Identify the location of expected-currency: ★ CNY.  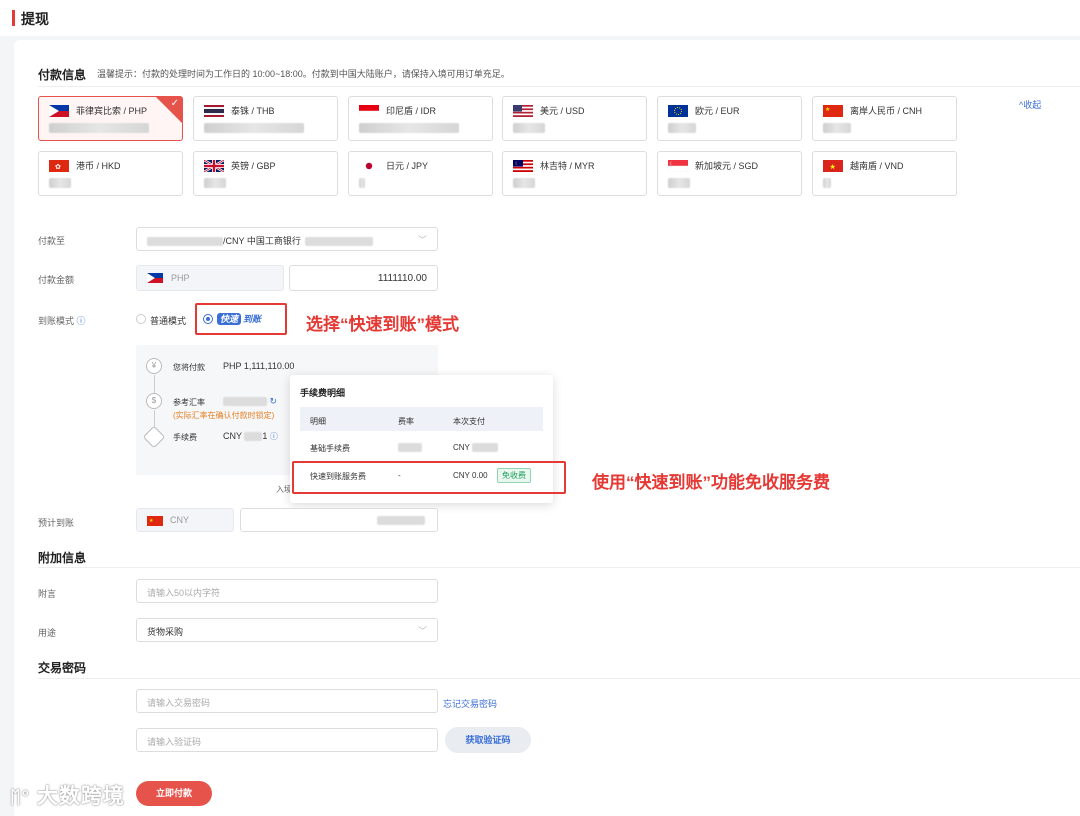
(185, 520).